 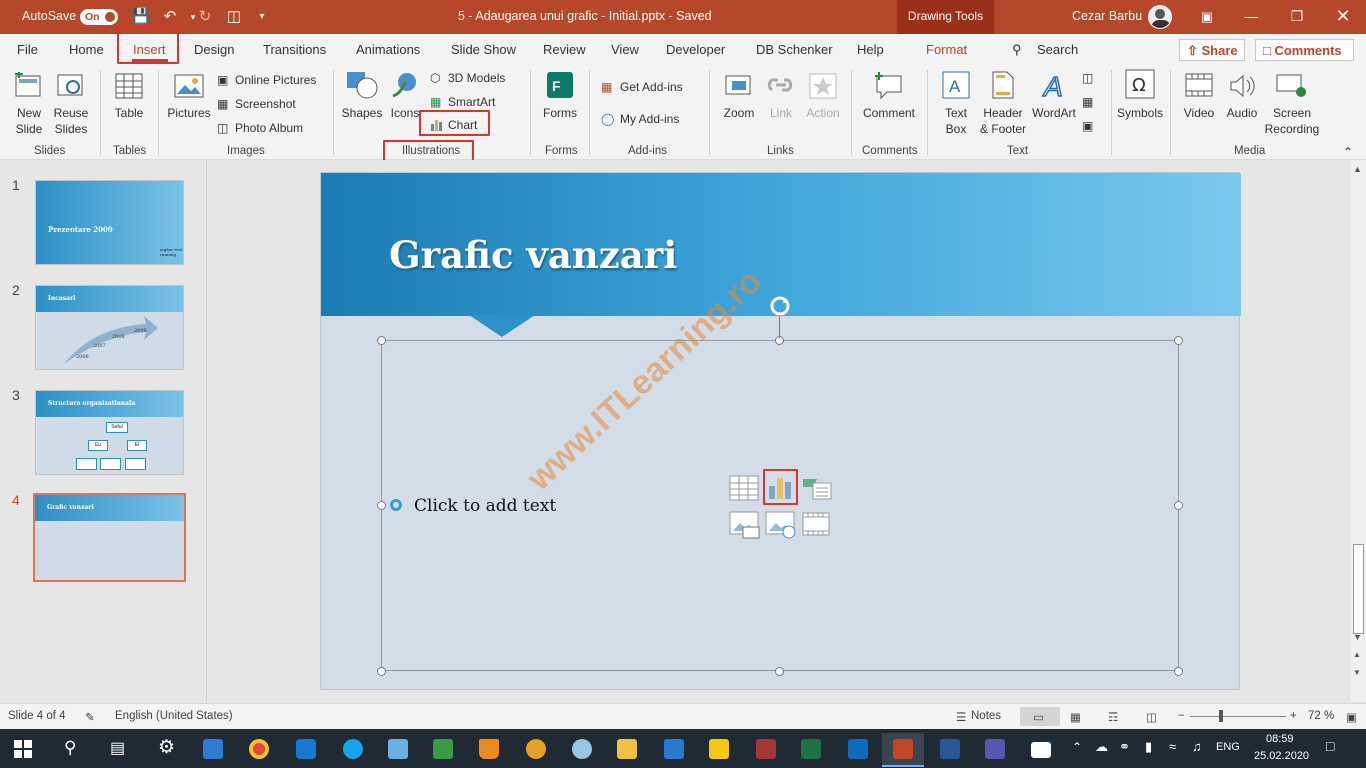 I want to click on comment-button: Comment, so click(x=889, y=113).